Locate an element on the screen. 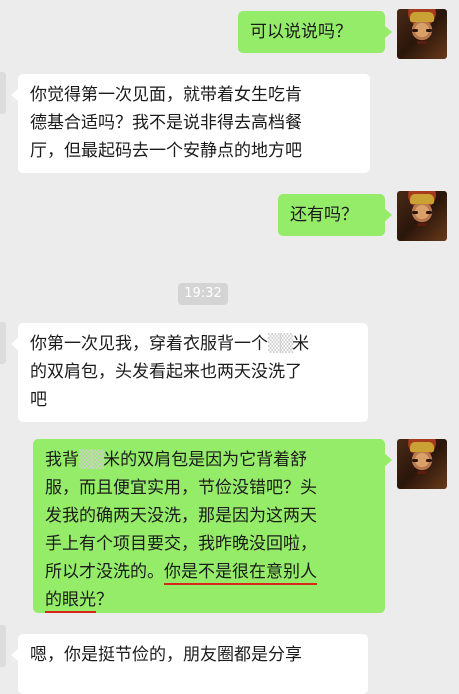 The width and height of the screenshot is (459, 694). message-text: 服，而且便宜实用，节俭没错吧？头 is located at coordinates (181, 488).